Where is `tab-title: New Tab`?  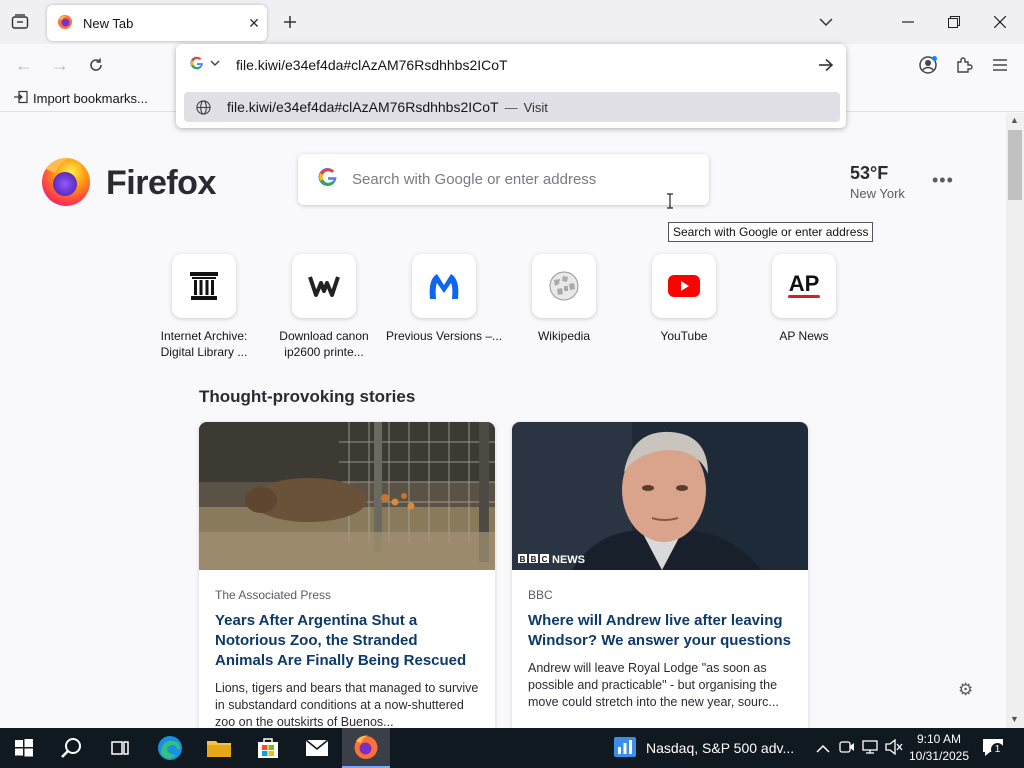 tab-title: New Tab is located at coordinates (108, 23).